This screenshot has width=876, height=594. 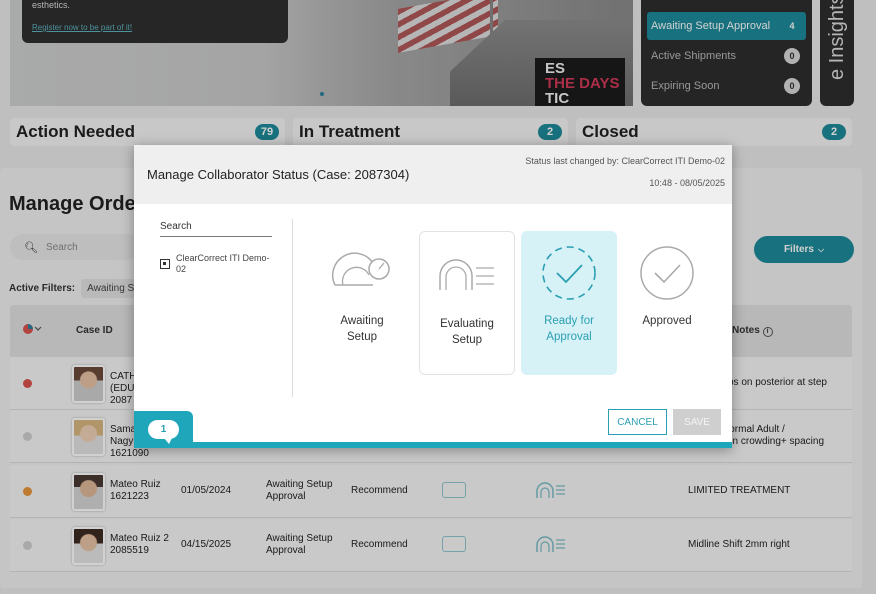 What do you see at coordinates (466, 274) in the screenshot?
I see `evaluating-setup-icon` at bounding box center [466, 274].